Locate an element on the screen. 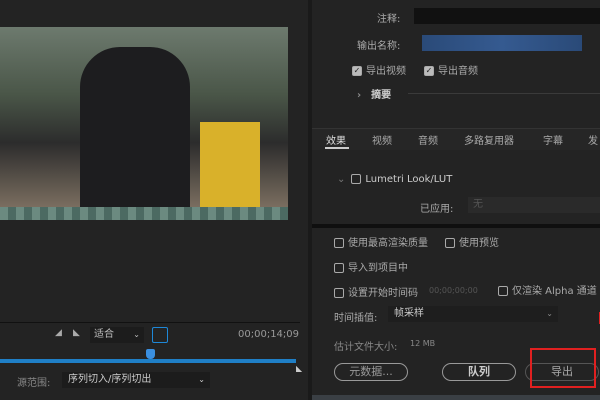  interpolation-label: 时间插值: is located at coordinates (356, 318).